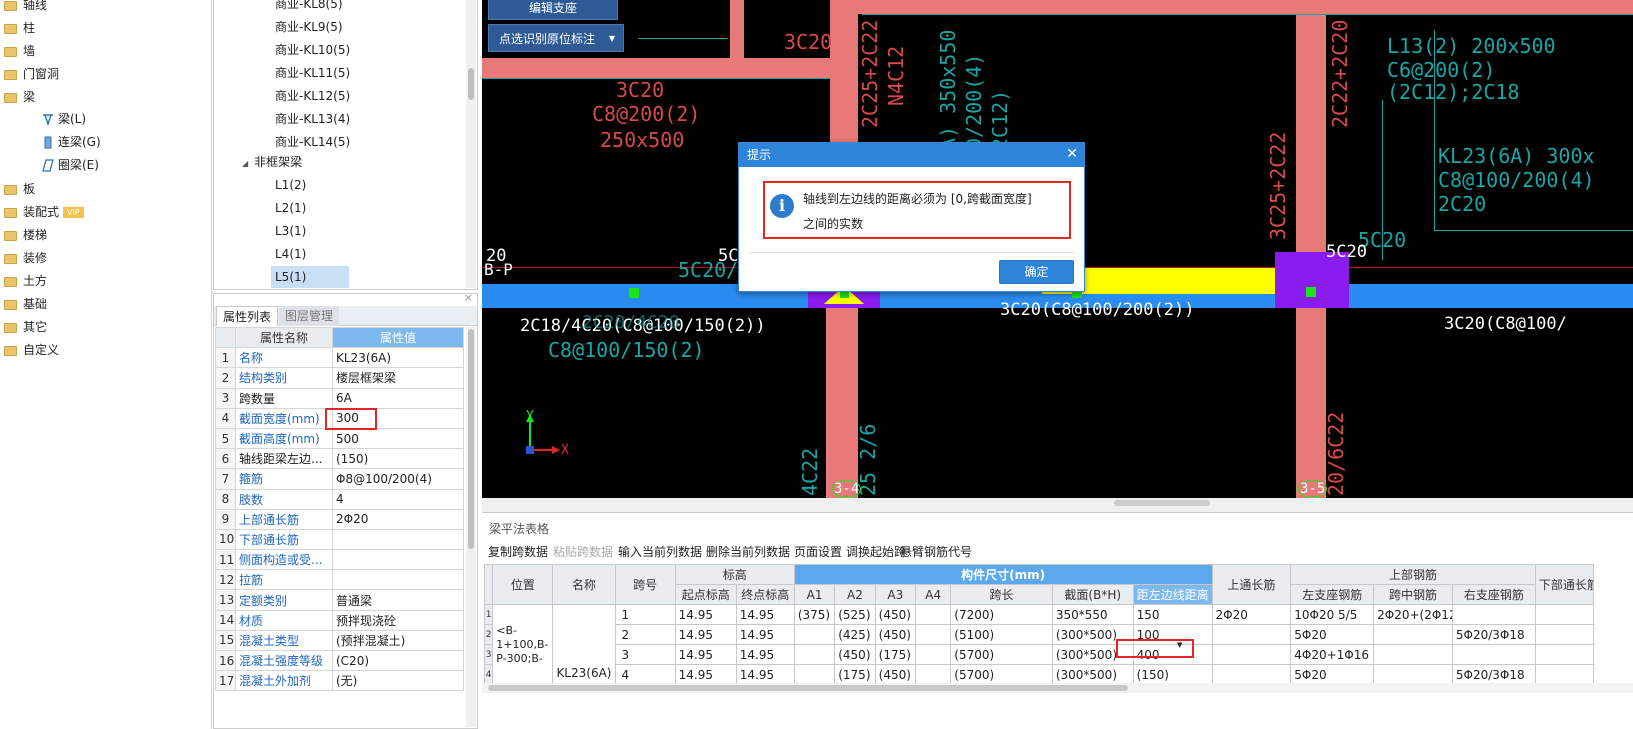 The height and width of the screenshot is (729, 1633). I want to click on property-value: Φ8@100/200(4), so click(398, 479).